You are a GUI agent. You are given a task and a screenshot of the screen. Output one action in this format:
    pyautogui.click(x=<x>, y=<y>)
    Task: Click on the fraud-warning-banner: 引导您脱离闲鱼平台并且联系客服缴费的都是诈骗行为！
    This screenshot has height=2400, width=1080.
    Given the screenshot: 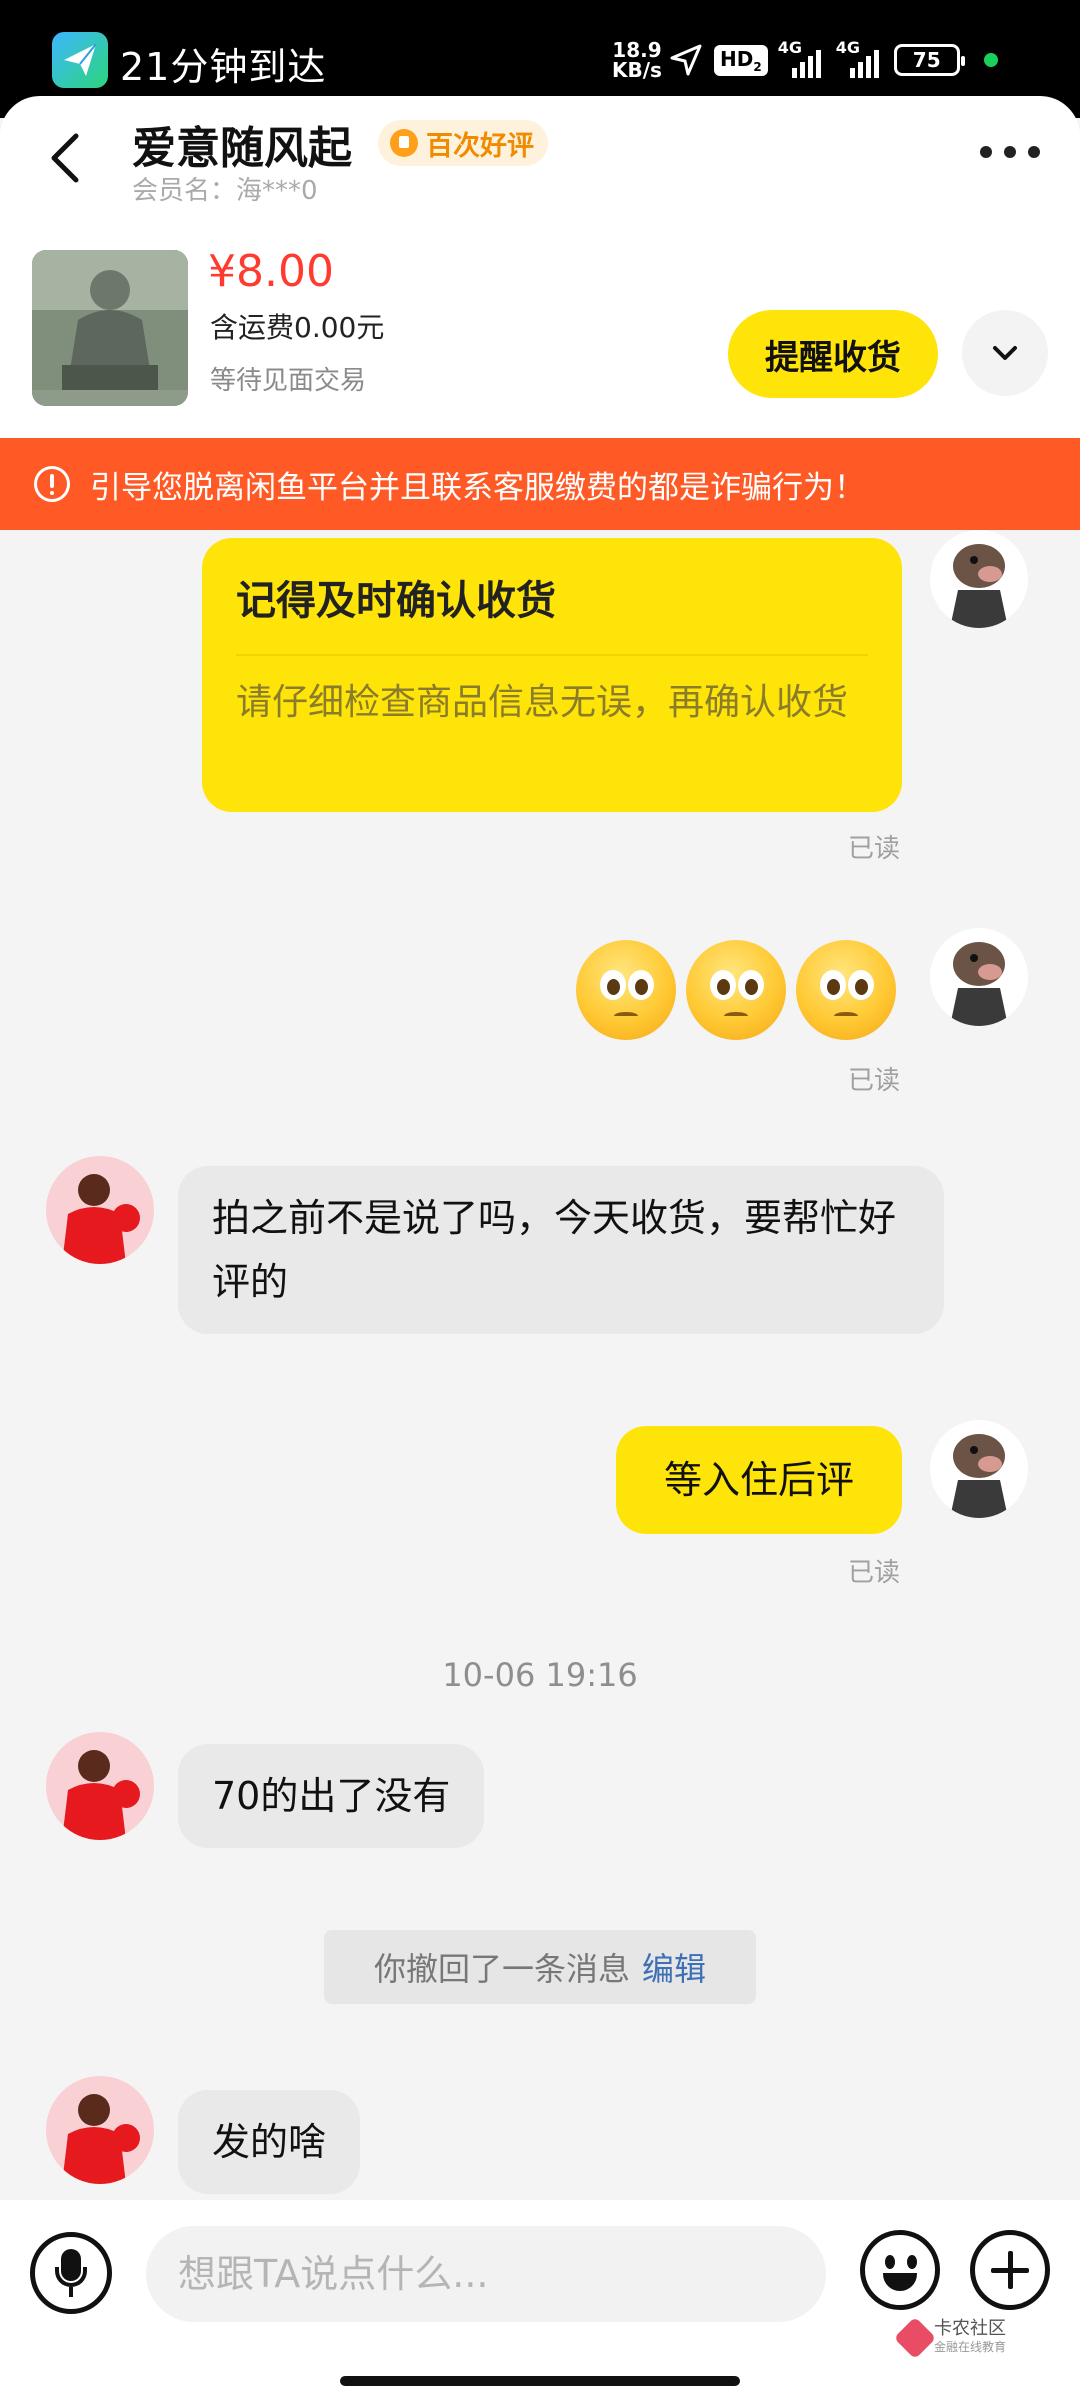 What is the action you would take?
    pyautogui.click(x=540, y=484)
    